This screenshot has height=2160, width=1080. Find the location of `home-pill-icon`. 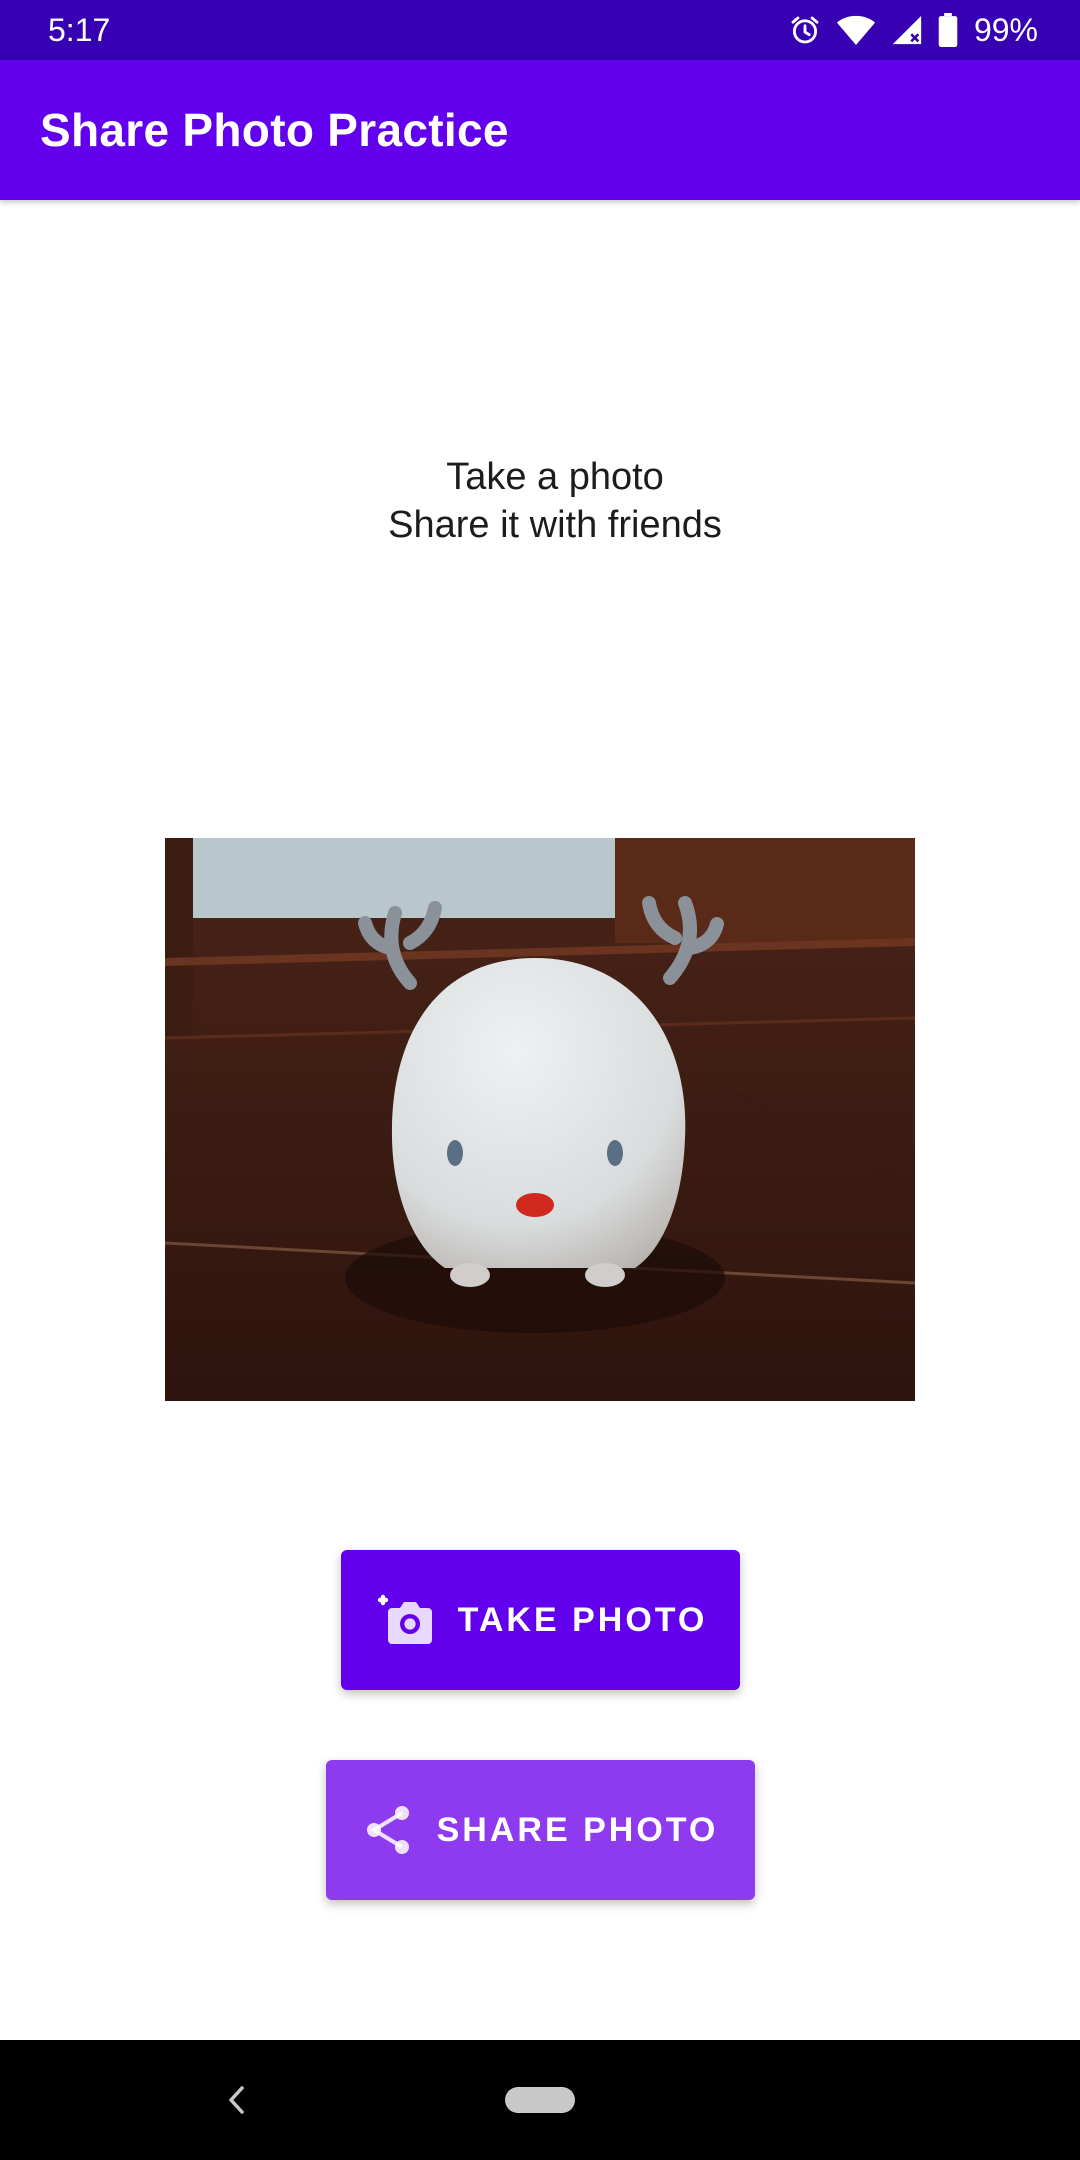

home-pill-icon is located at coordinates (540, 2100).